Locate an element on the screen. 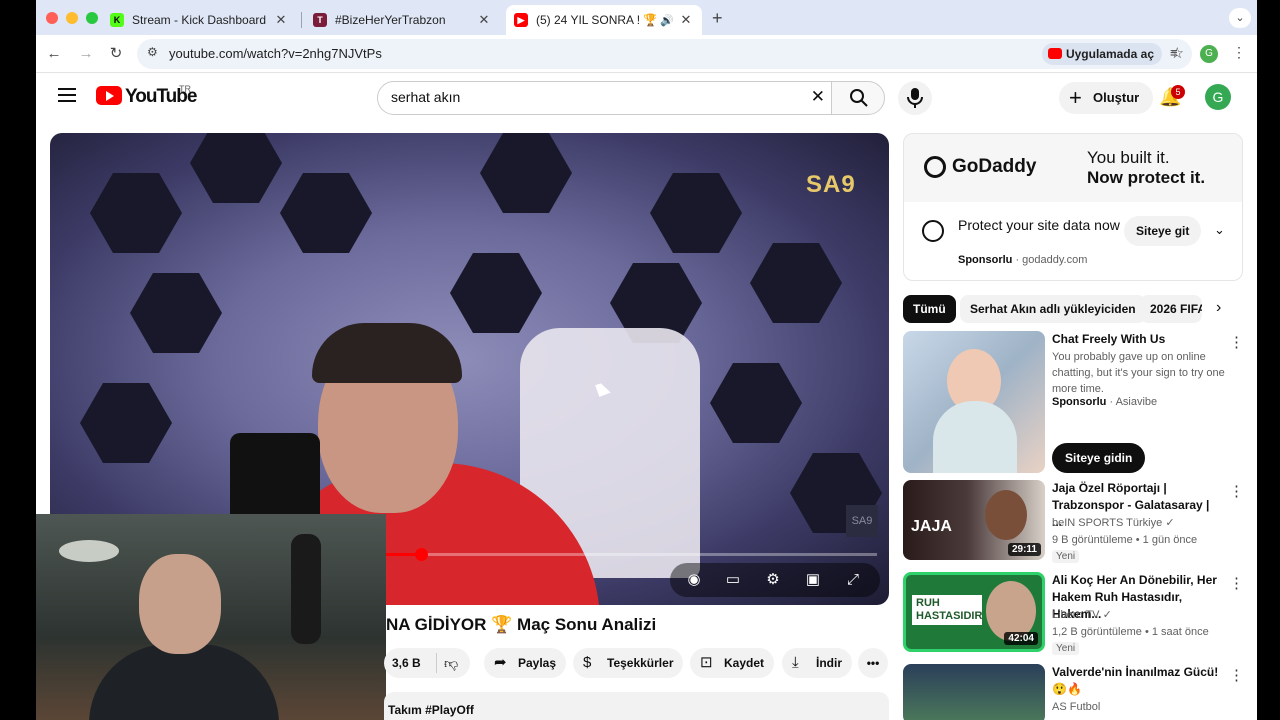 This screenshot has height=720, width=1280. video-thumbnail: RUH HASTASIDIR 42:04 is located at coordinates (974, 612).